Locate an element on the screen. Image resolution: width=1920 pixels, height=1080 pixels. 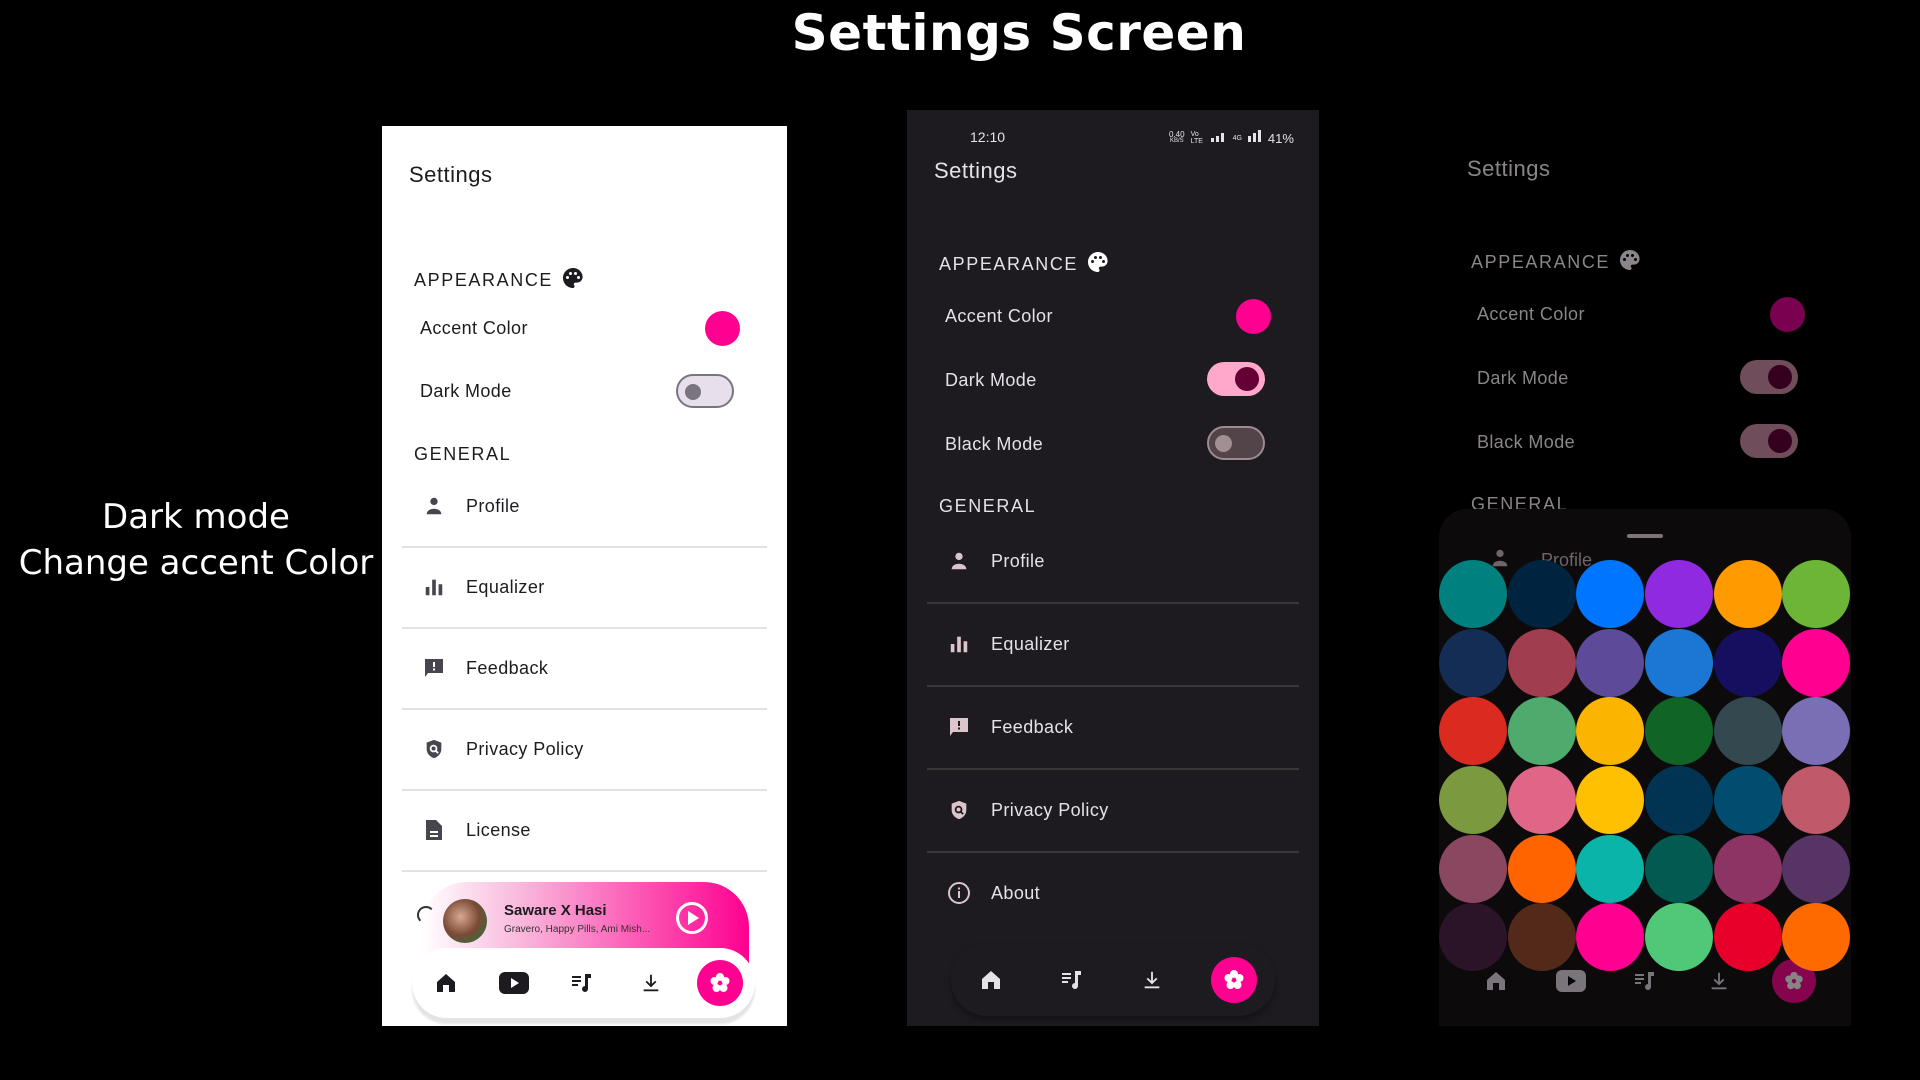
accent-color-label: Accent Color is located at coordinates (474, 328).